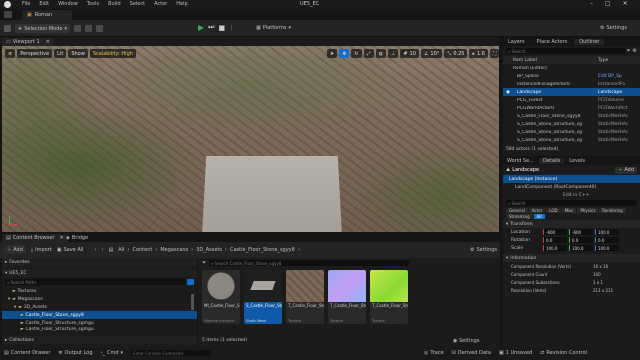 The height and width of the screenshot is (360, 640). What do you see at coordinates (181, 4) in the screenshot?
I see `menu-help: Help` at bounding box center [181, 4].